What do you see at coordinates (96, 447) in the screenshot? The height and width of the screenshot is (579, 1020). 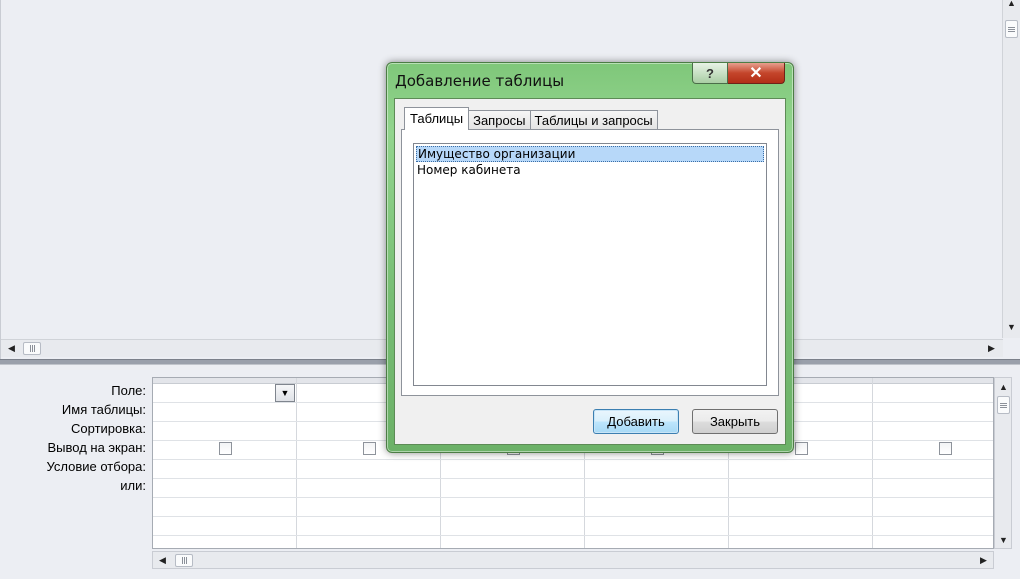 I see `row-label-show: Вывод на экран:` at bounding box center [96, 447].